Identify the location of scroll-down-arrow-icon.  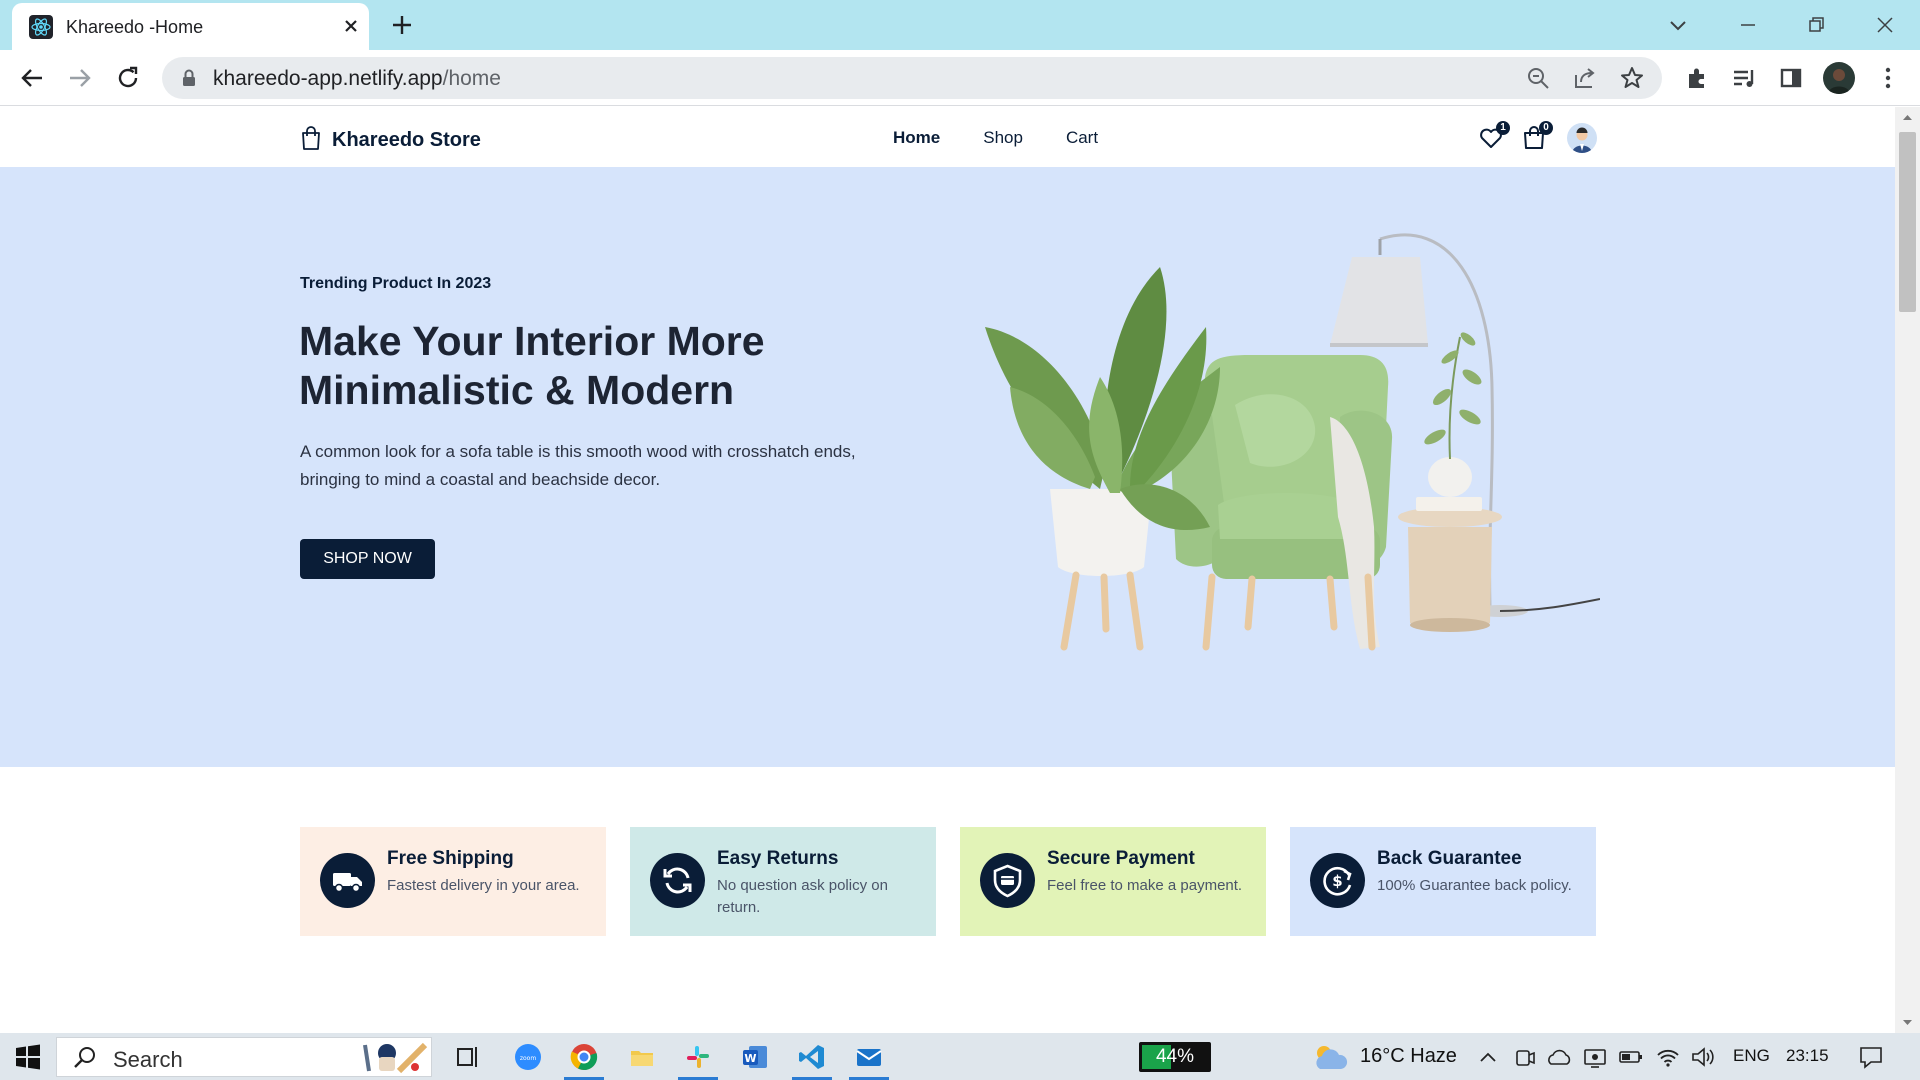
(1907, 1023).